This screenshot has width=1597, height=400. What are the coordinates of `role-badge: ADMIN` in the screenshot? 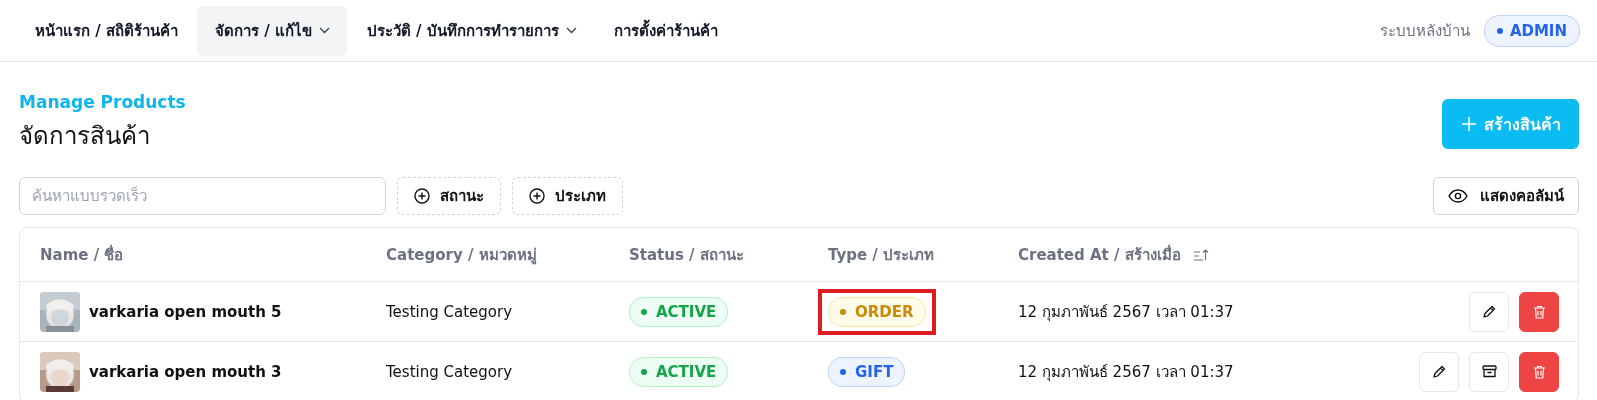 It's located at (1531, 30).